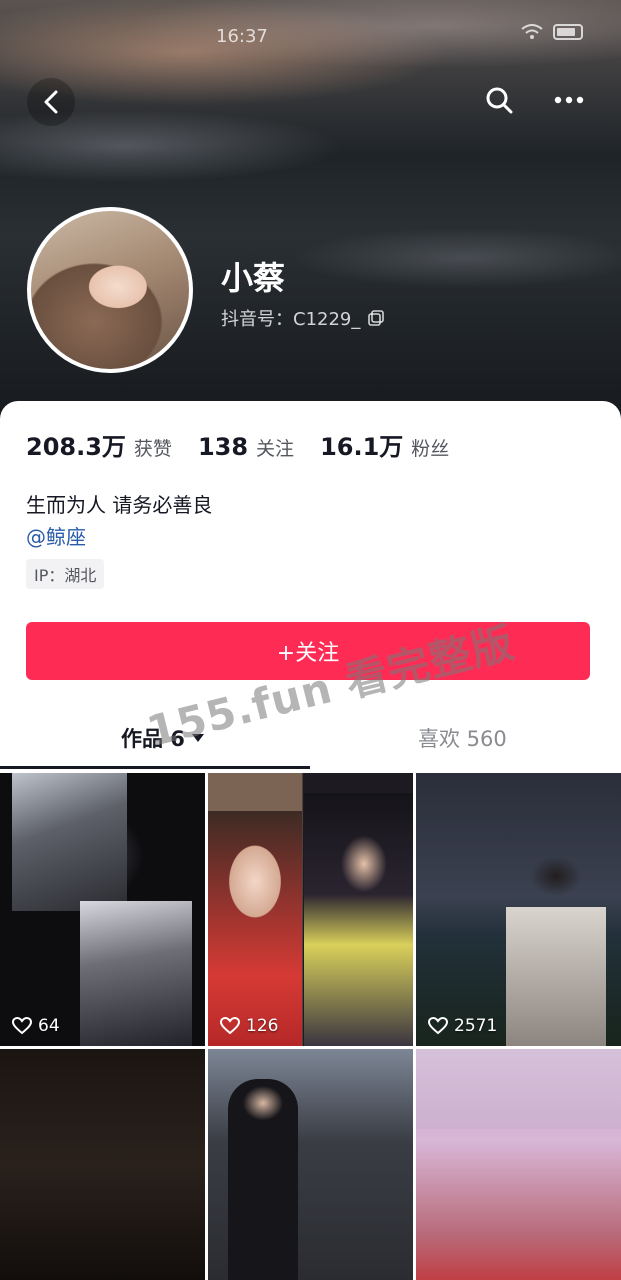  What do you see at coordinates (253, 278) in the screenshot?
I see `profile-name: 小蔡` at bounding box center [253, 278].